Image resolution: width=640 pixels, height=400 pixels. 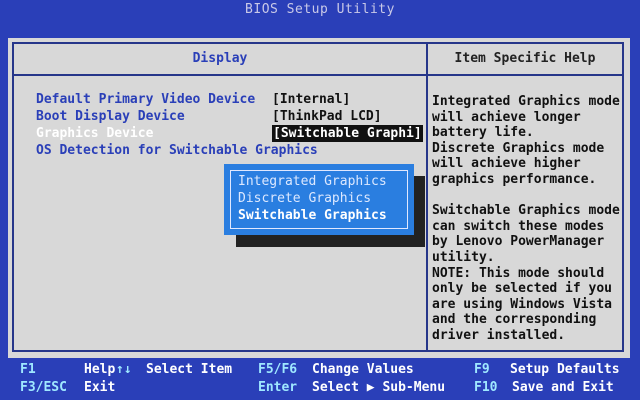 I want to click on key-exit-label: Exit, so click(x=100, y=387).